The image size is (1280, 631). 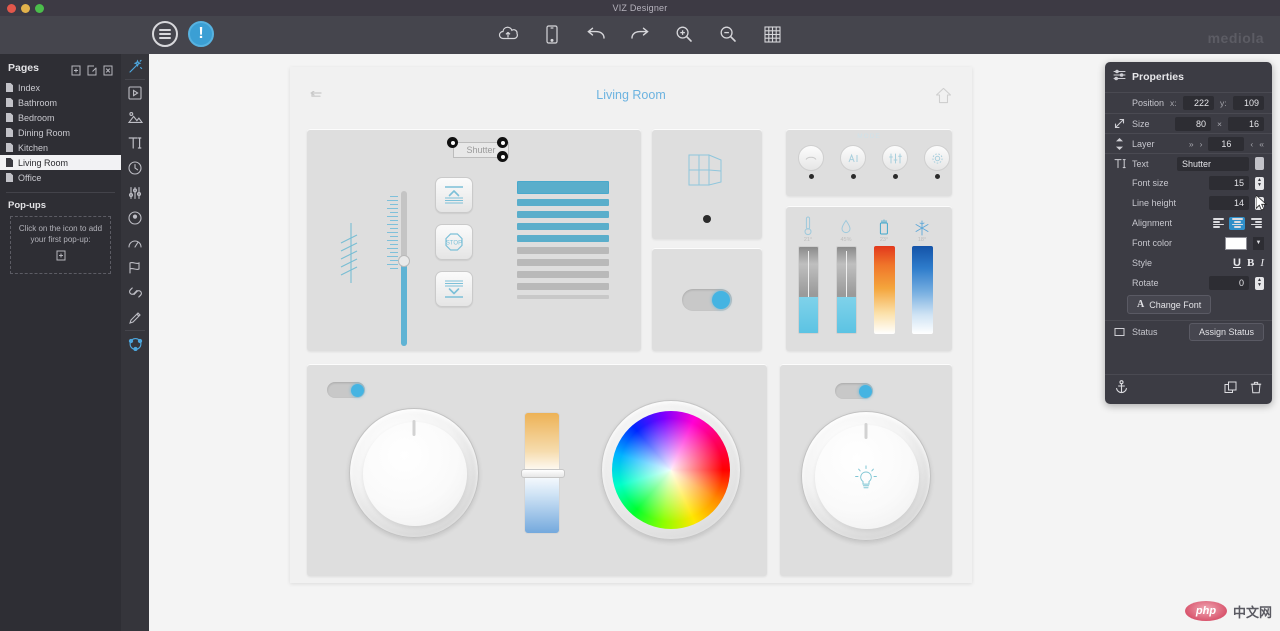 What do you see at coordinates (135, 192) in the screenshot?
I see `slider-tool` at bounding box center [135, 192].